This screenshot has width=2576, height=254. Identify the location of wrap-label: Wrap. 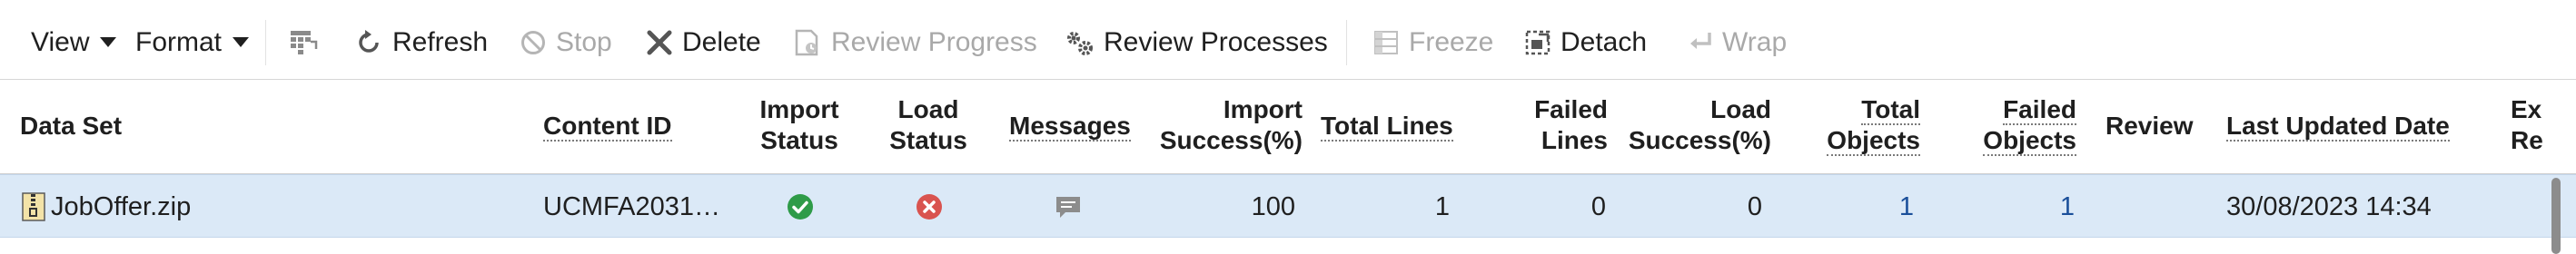
(1755, 42).